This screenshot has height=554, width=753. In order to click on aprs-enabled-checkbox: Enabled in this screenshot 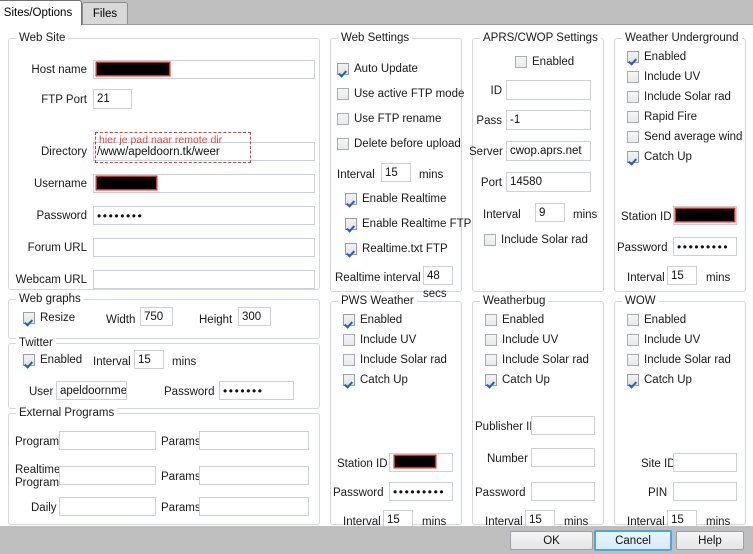, I will do `click(544, 62)`.